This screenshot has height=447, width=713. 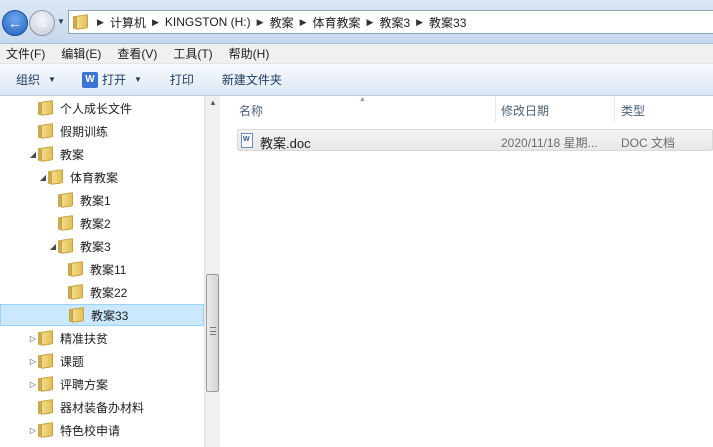 What do you see at coordinates (25, 53) in the screenshot?
I see `menu-item: 文件(F)` at bounding box center [25, 53].